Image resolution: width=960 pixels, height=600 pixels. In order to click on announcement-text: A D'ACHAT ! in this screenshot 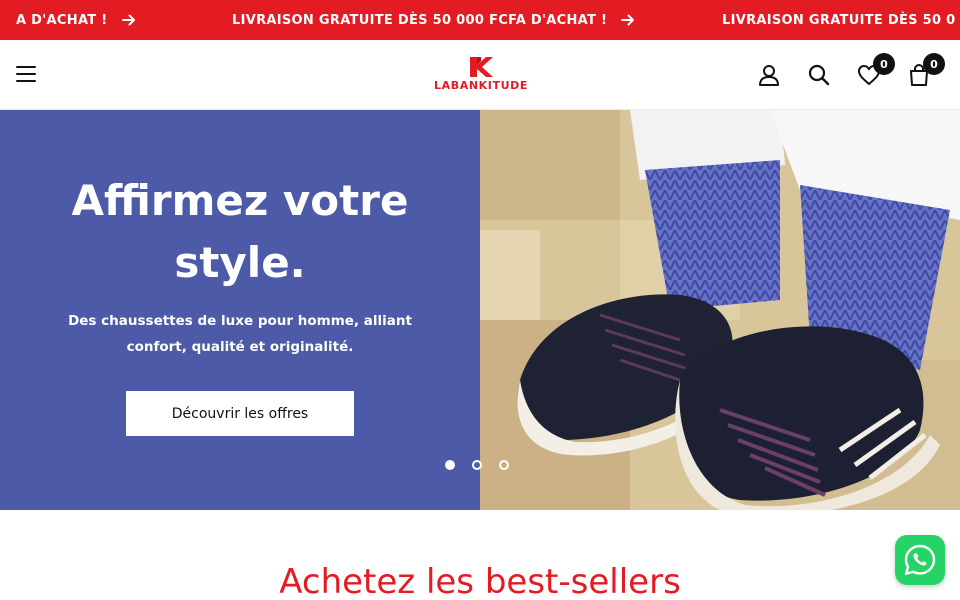, I will do `click(62, 20)`.